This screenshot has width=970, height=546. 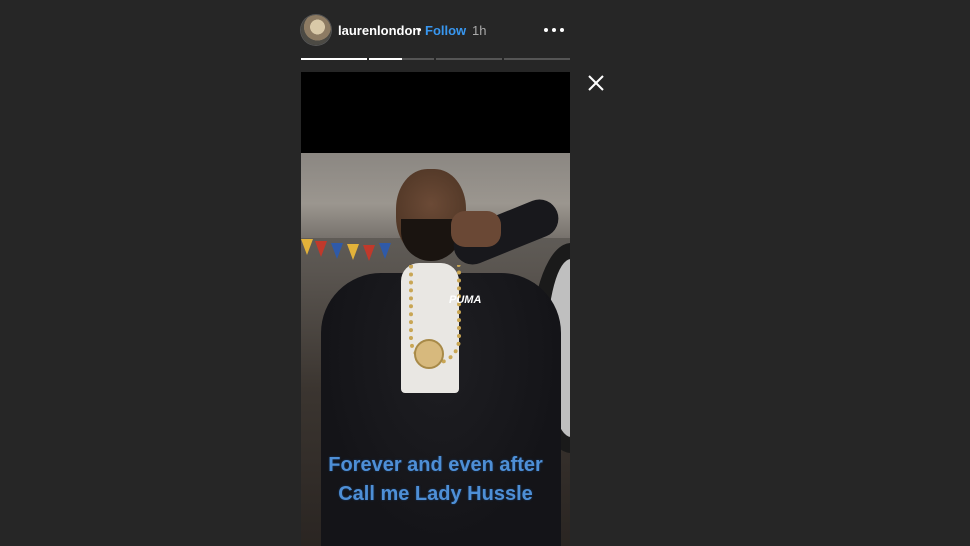 I want to click on follow-button: Follow, so click(x=445, y=30).